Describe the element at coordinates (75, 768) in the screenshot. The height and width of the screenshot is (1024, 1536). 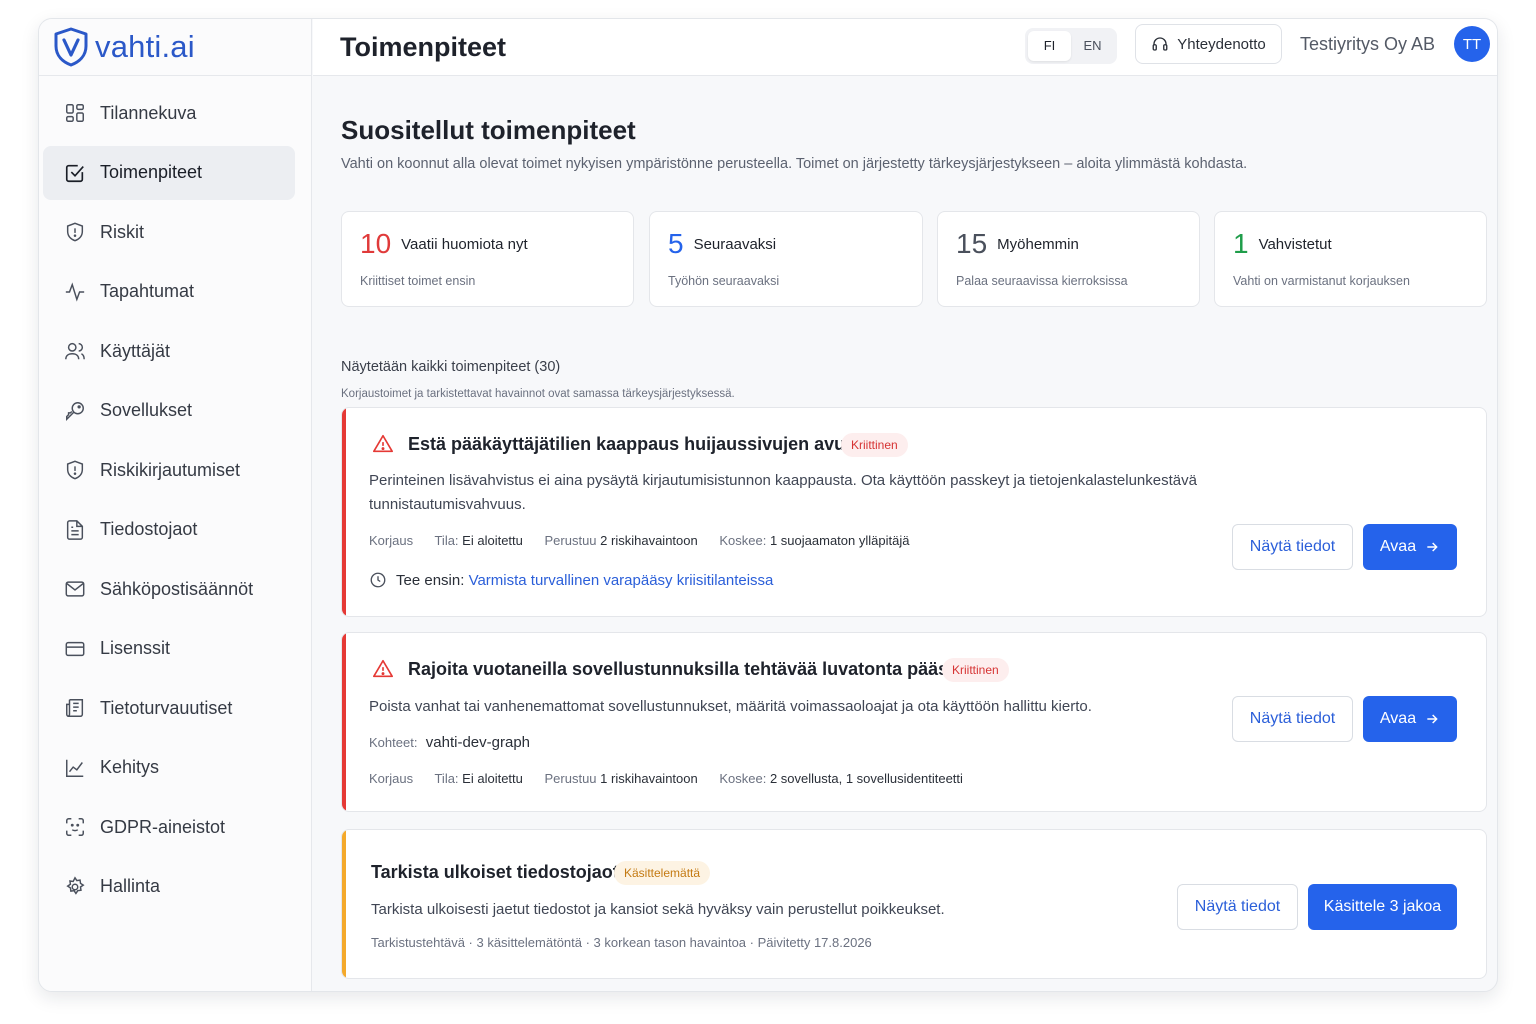
I see `line-chart-icon` at that location.